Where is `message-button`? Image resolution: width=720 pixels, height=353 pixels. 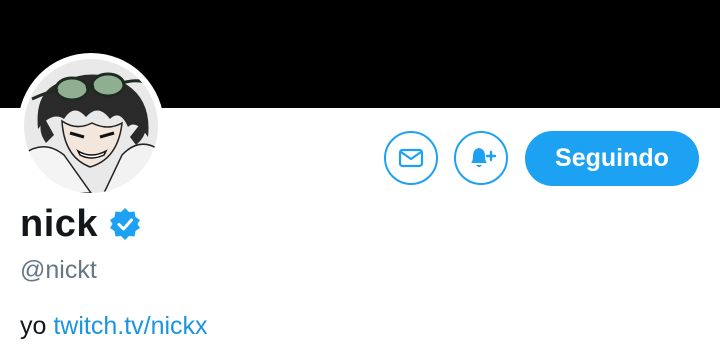 message-button is located at coordinates (411, 158).